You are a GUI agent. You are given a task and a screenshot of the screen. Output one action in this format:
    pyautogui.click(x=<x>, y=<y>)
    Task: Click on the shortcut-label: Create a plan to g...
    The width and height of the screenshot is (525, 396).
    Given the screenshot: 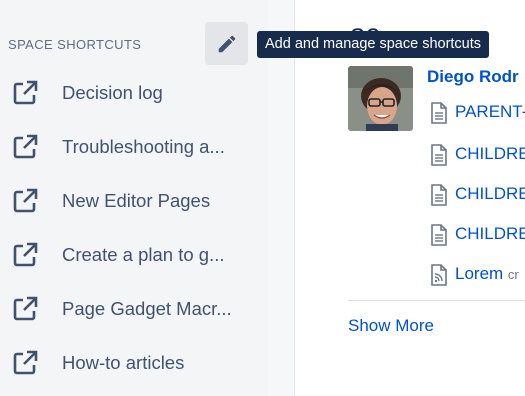 What is the action you would take?
    pyautogui.click(x=143, y=254)
    